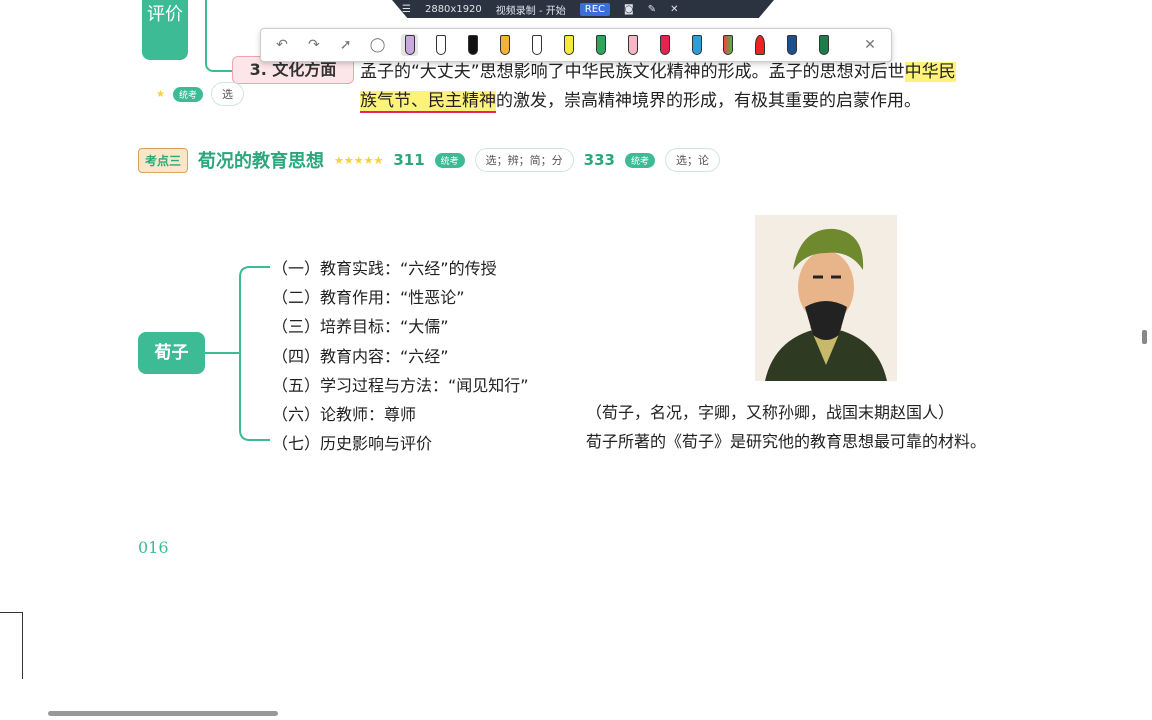 The image size is (1152, 720). Describe the element at coordinates (824, 45) in the screenshot. I see `pen-darkgreen-icon` at that location.